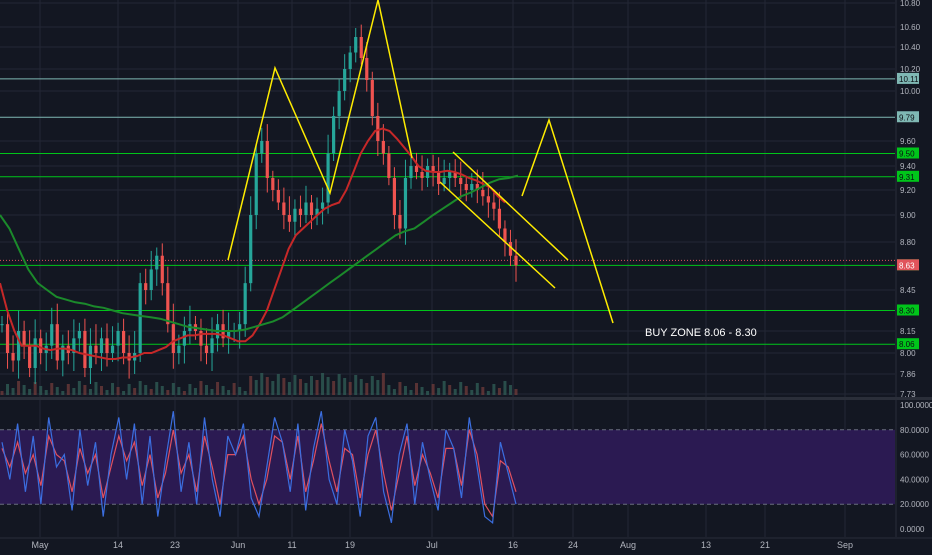 The height and width of the screenshot is (555, 932). What do you see at coordinates (907, 154) in the screenshot?
I see `level-label-2: 9.50` at bounding box center [907, 154].